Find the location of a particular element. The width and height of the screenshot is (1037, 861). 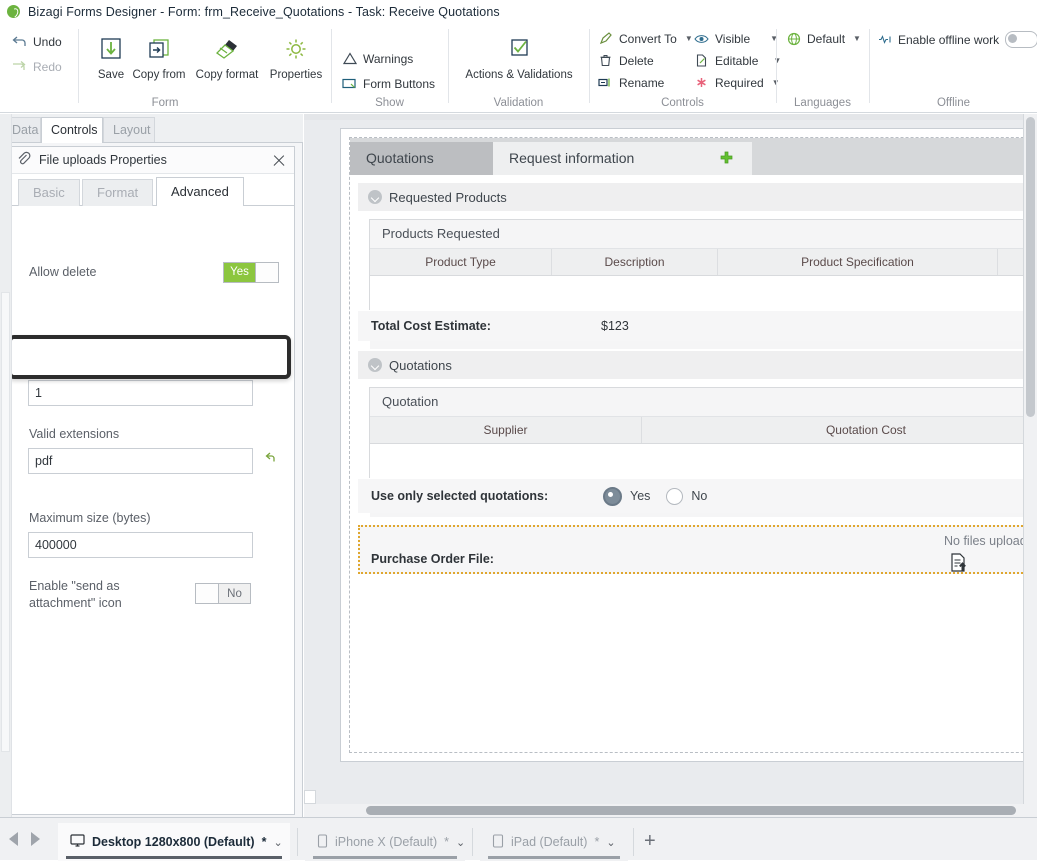

form-tab-quotations-label: Quotations is located at coordinates (400, 158).